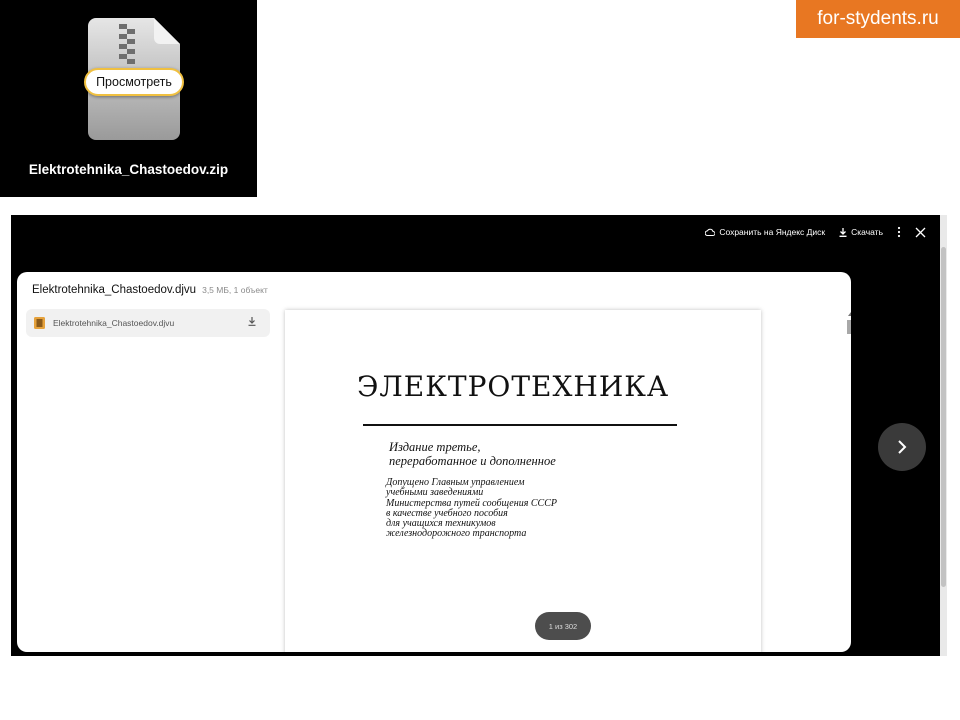  Describe the element at coordinates (114, 290) in the screenshot. I see `archive-title: Elektrotehnika_Chastoedov.djvu` at that location.